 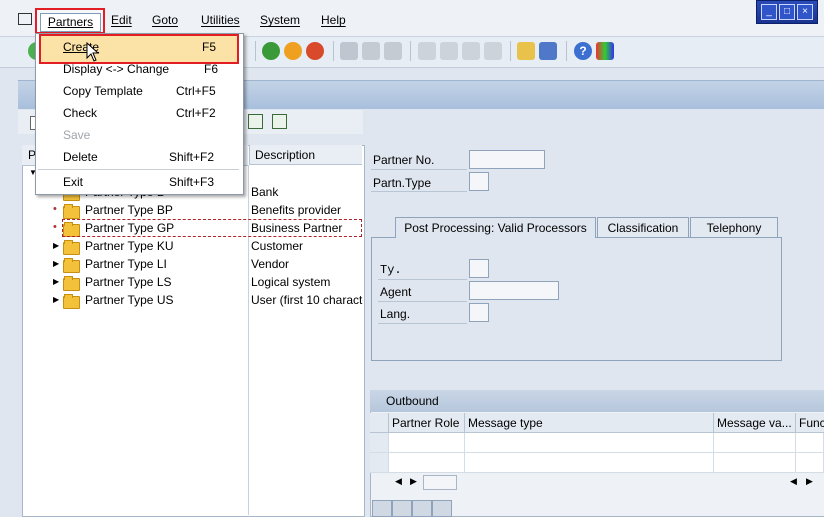 I want to click on cancel-icon, so click(x=315, y=51).